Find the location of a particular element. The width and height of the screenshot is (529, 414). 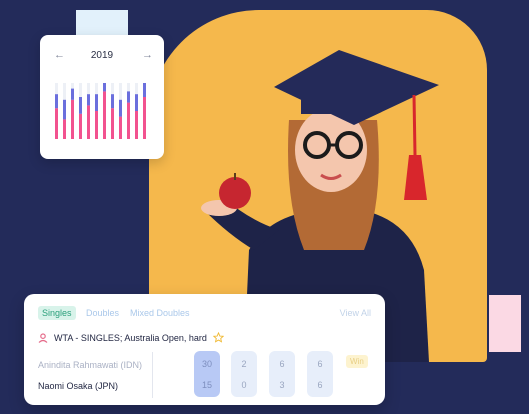

tab-singles: Singles is located at coordinates (57, 313).